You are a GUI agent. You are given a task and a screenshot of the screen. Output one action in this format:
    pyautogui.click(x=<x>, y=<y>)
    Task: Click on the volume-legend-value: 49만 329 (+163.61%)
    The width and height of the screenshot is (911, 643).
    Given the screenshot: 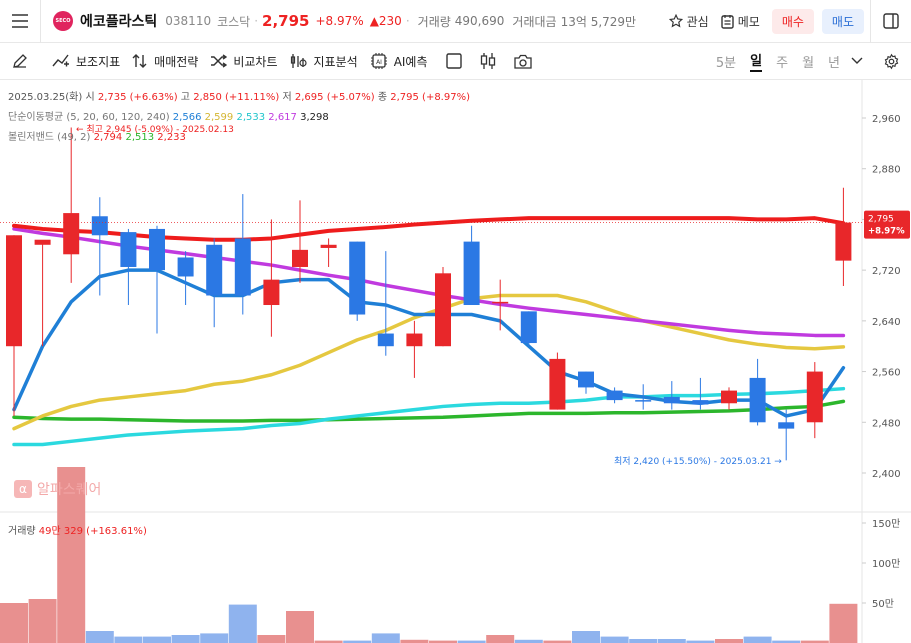 What is the action you would take?
    pyautogui.click(x=92, y=531)
    